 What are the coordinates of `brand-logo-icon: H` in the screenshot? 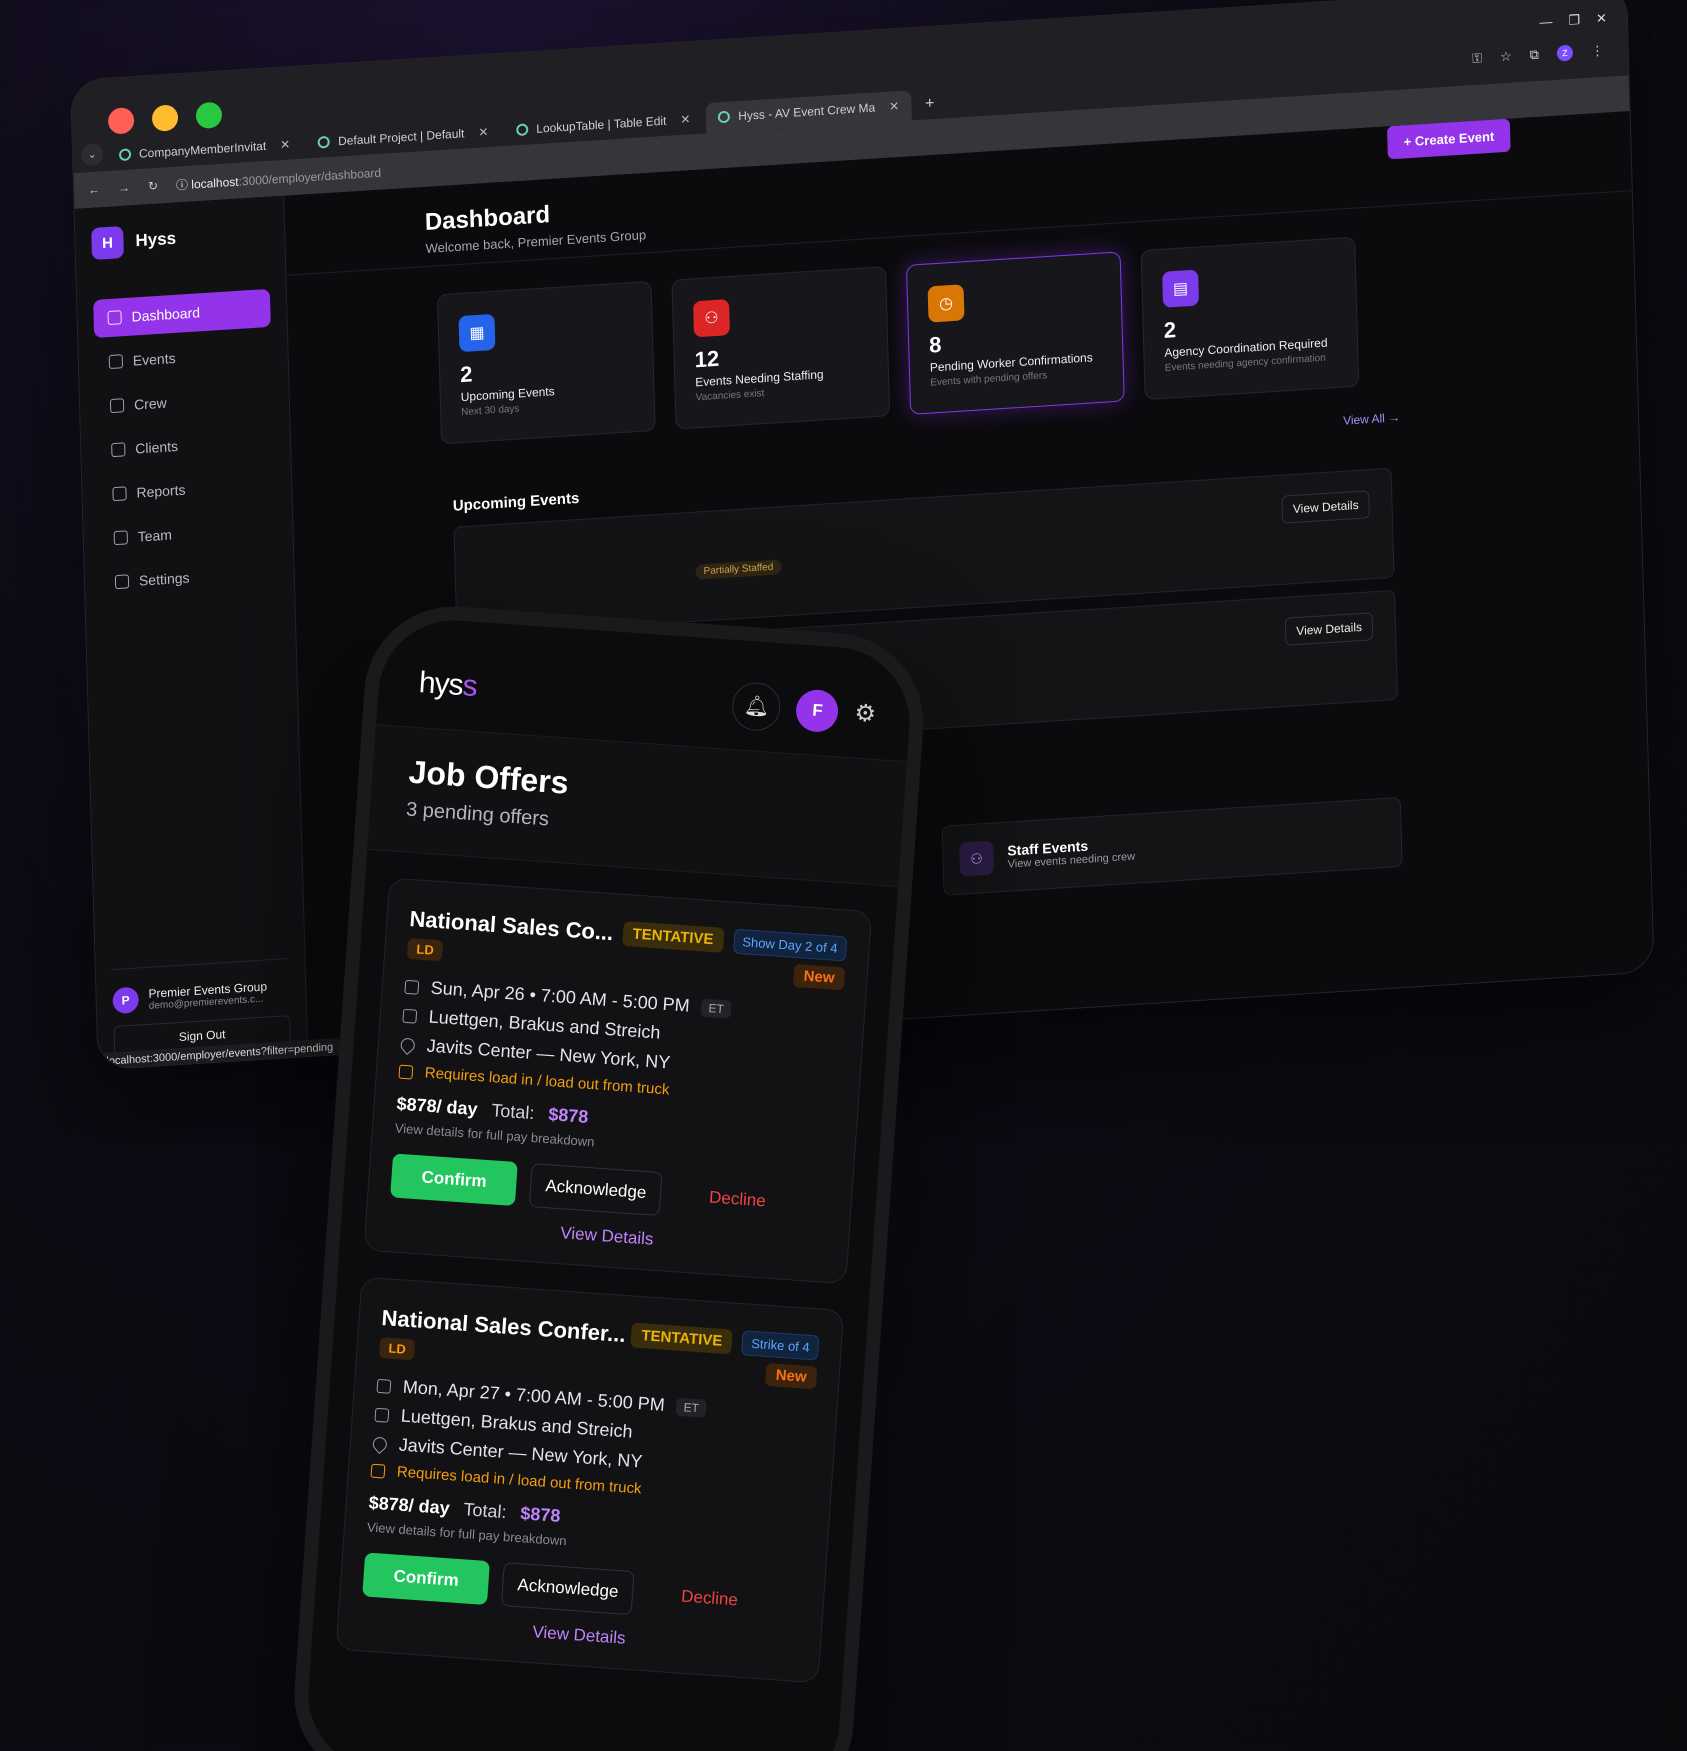 It's located at (107, 242).